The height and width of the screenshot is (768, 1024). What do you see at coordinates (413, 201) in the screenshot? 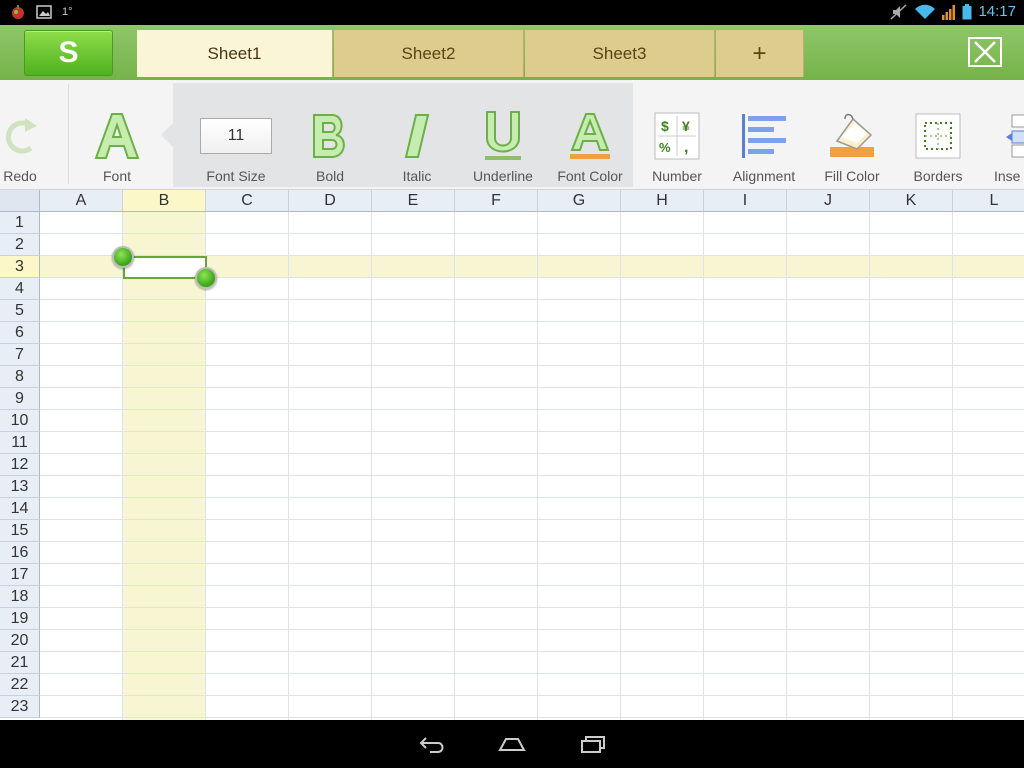
I see `column-header-e: E` at bounding box center [413, 201].